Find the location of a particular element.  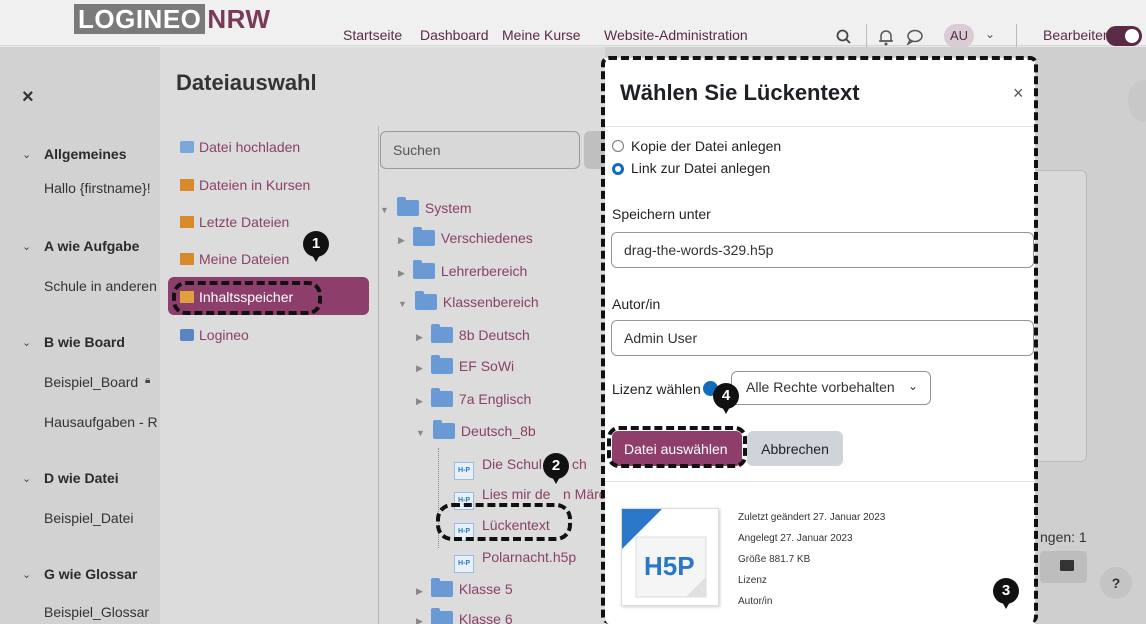

callout-badge-1: 1 is located at coordinates (316, 246).